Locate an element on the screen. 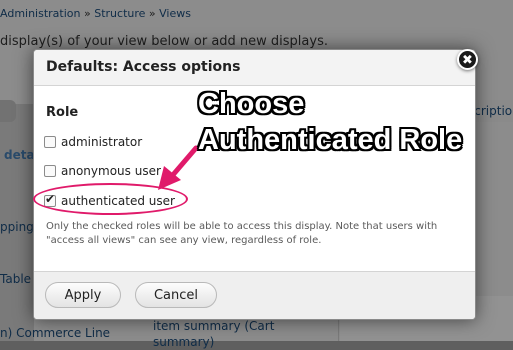  item-summary-link: item summary (Cart summary) is located at coordinates (228, 334).